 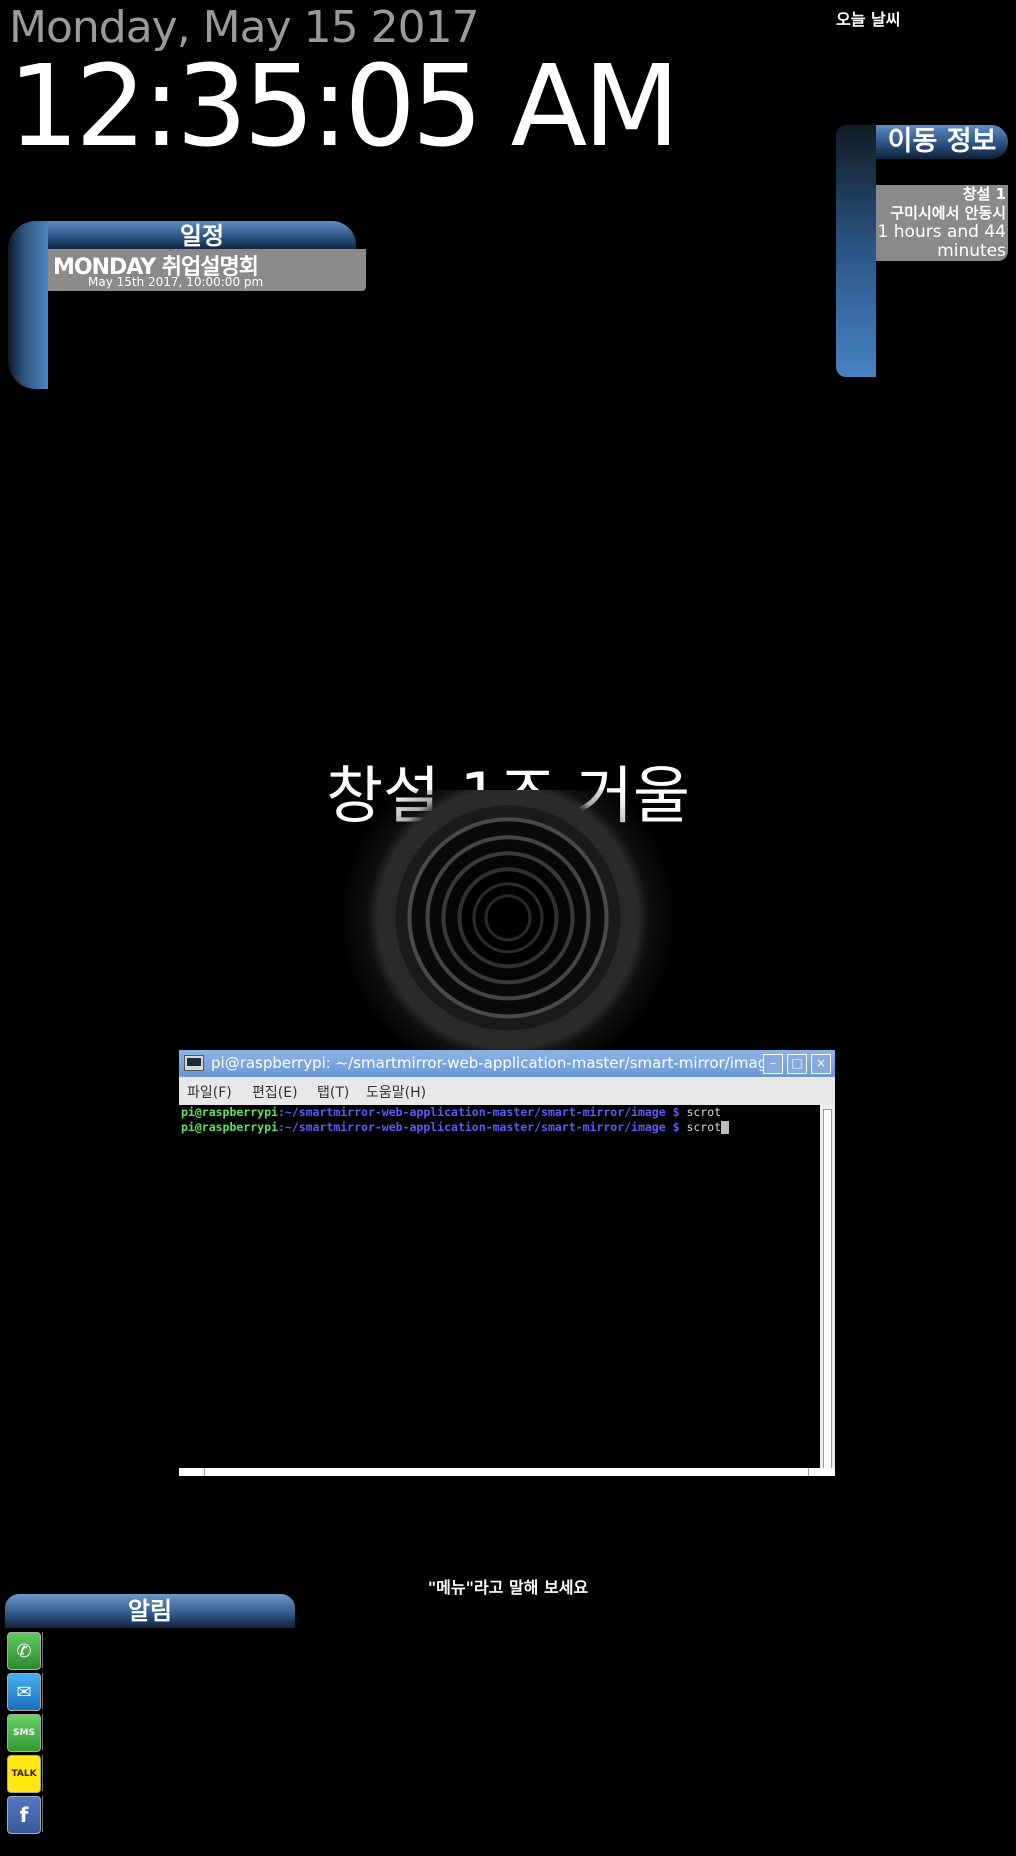 I want to click on schedule-title: 일정, so click(x=202, y=236).